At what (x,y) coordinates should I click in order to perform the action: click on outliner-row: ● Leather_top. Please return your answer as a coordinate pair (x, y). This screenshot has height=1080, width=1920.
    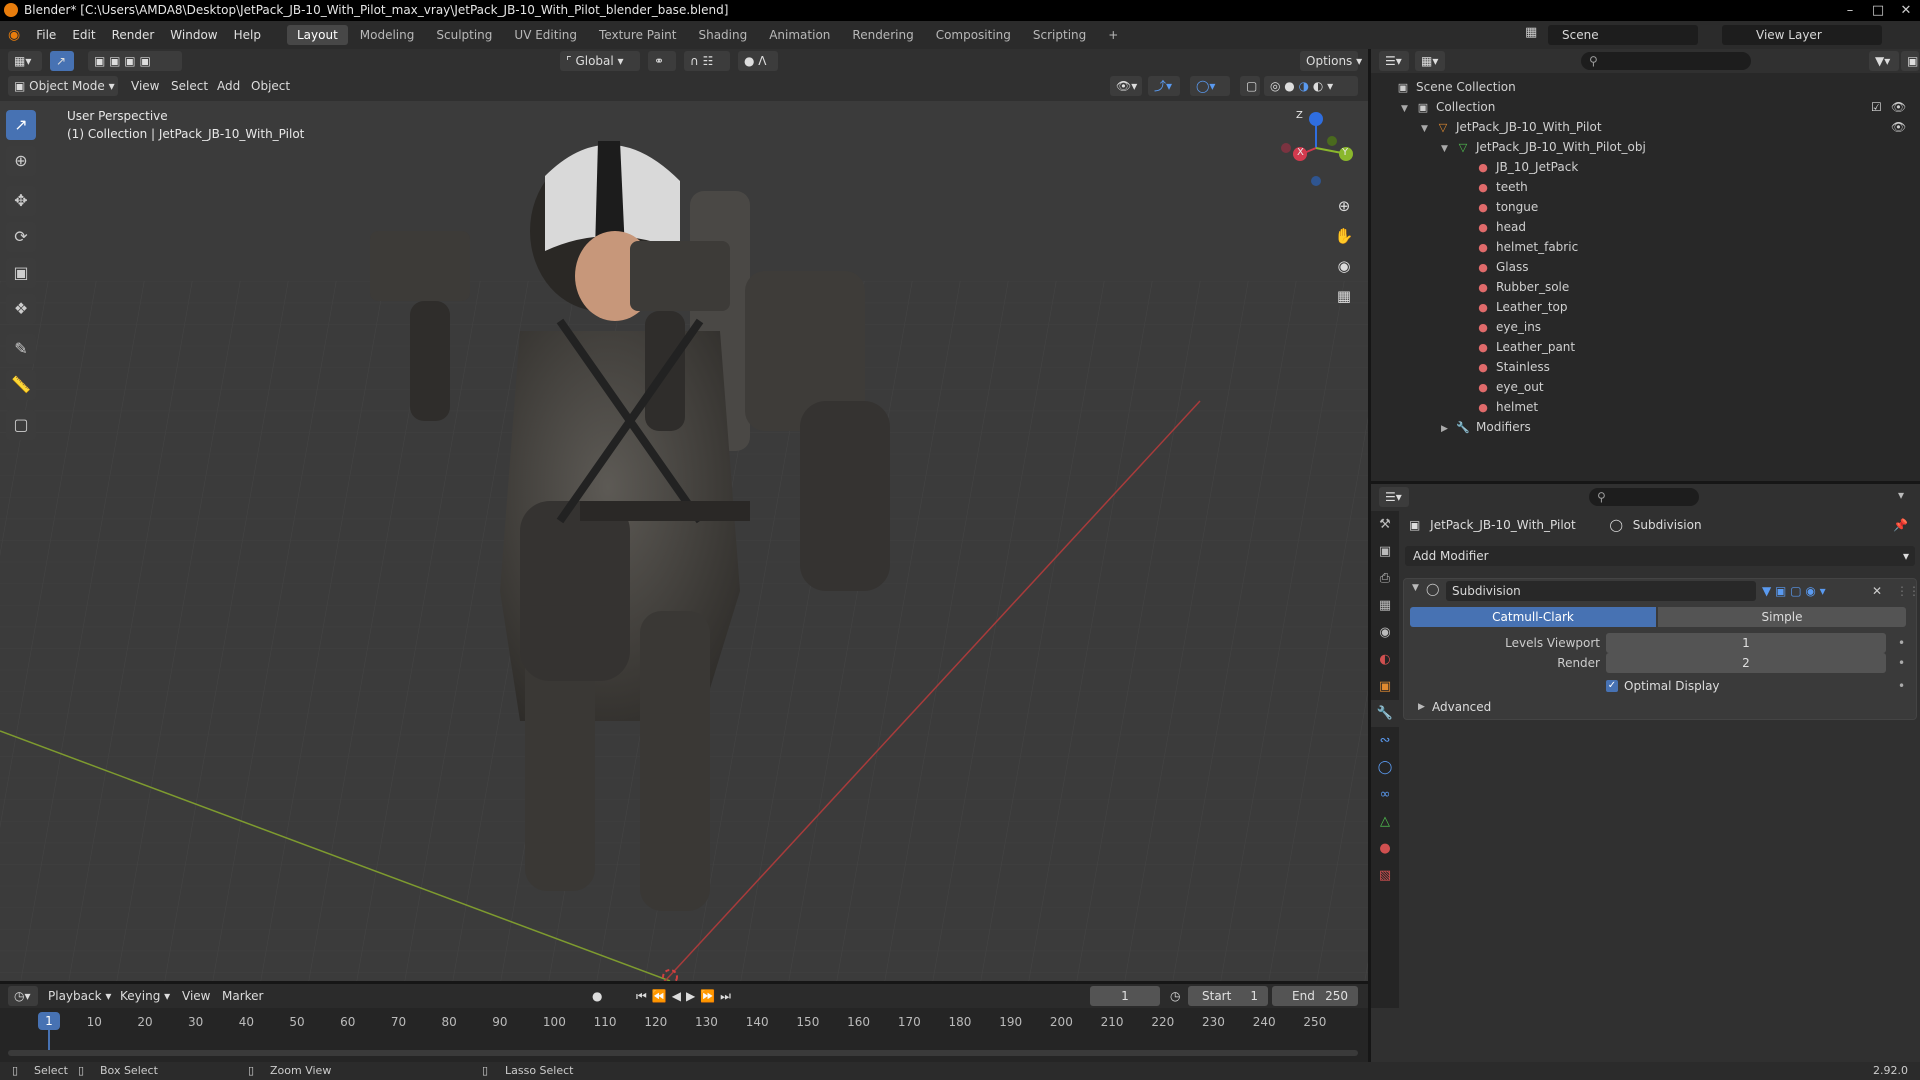
    Looking at the image, I should click on (1690, 307).